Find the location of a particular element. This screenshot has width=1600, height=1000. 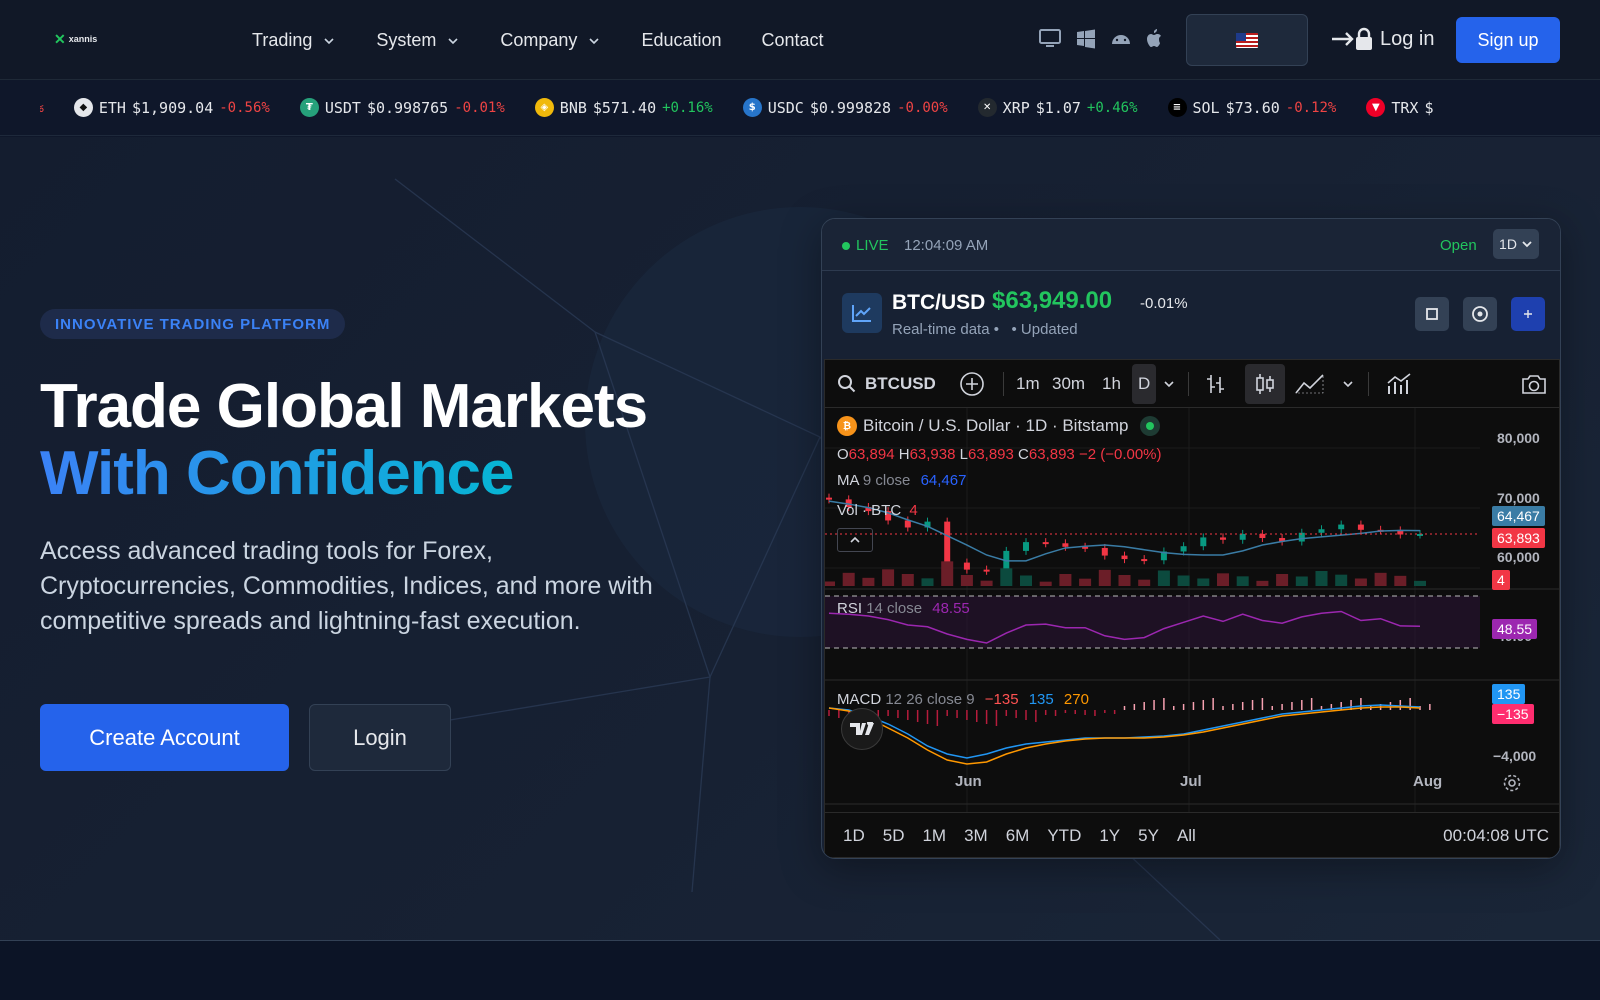

ticker-item: ▼ TRX $ is located at coordinates (1399, 107).